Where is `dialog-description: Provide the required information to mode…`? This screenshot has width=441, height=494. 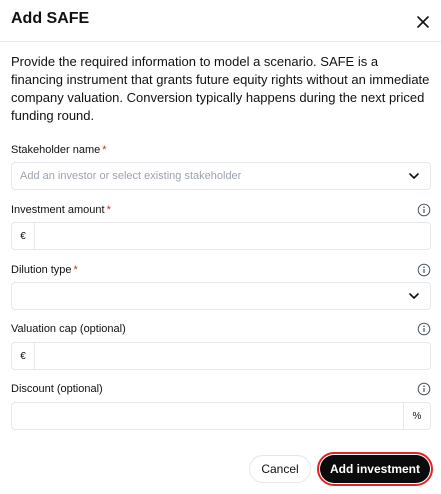
dialog-description: Provide the required information to mode… is located at coordinates (220, 88).